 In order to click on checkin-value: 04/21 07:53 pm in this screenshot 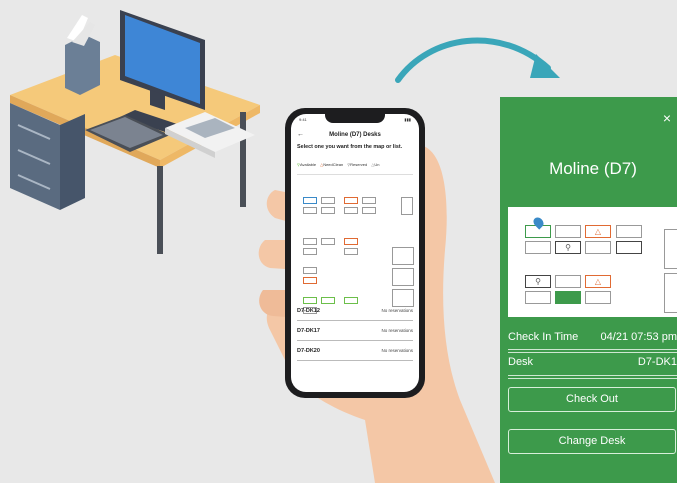, I will do `click(638, 337)`.